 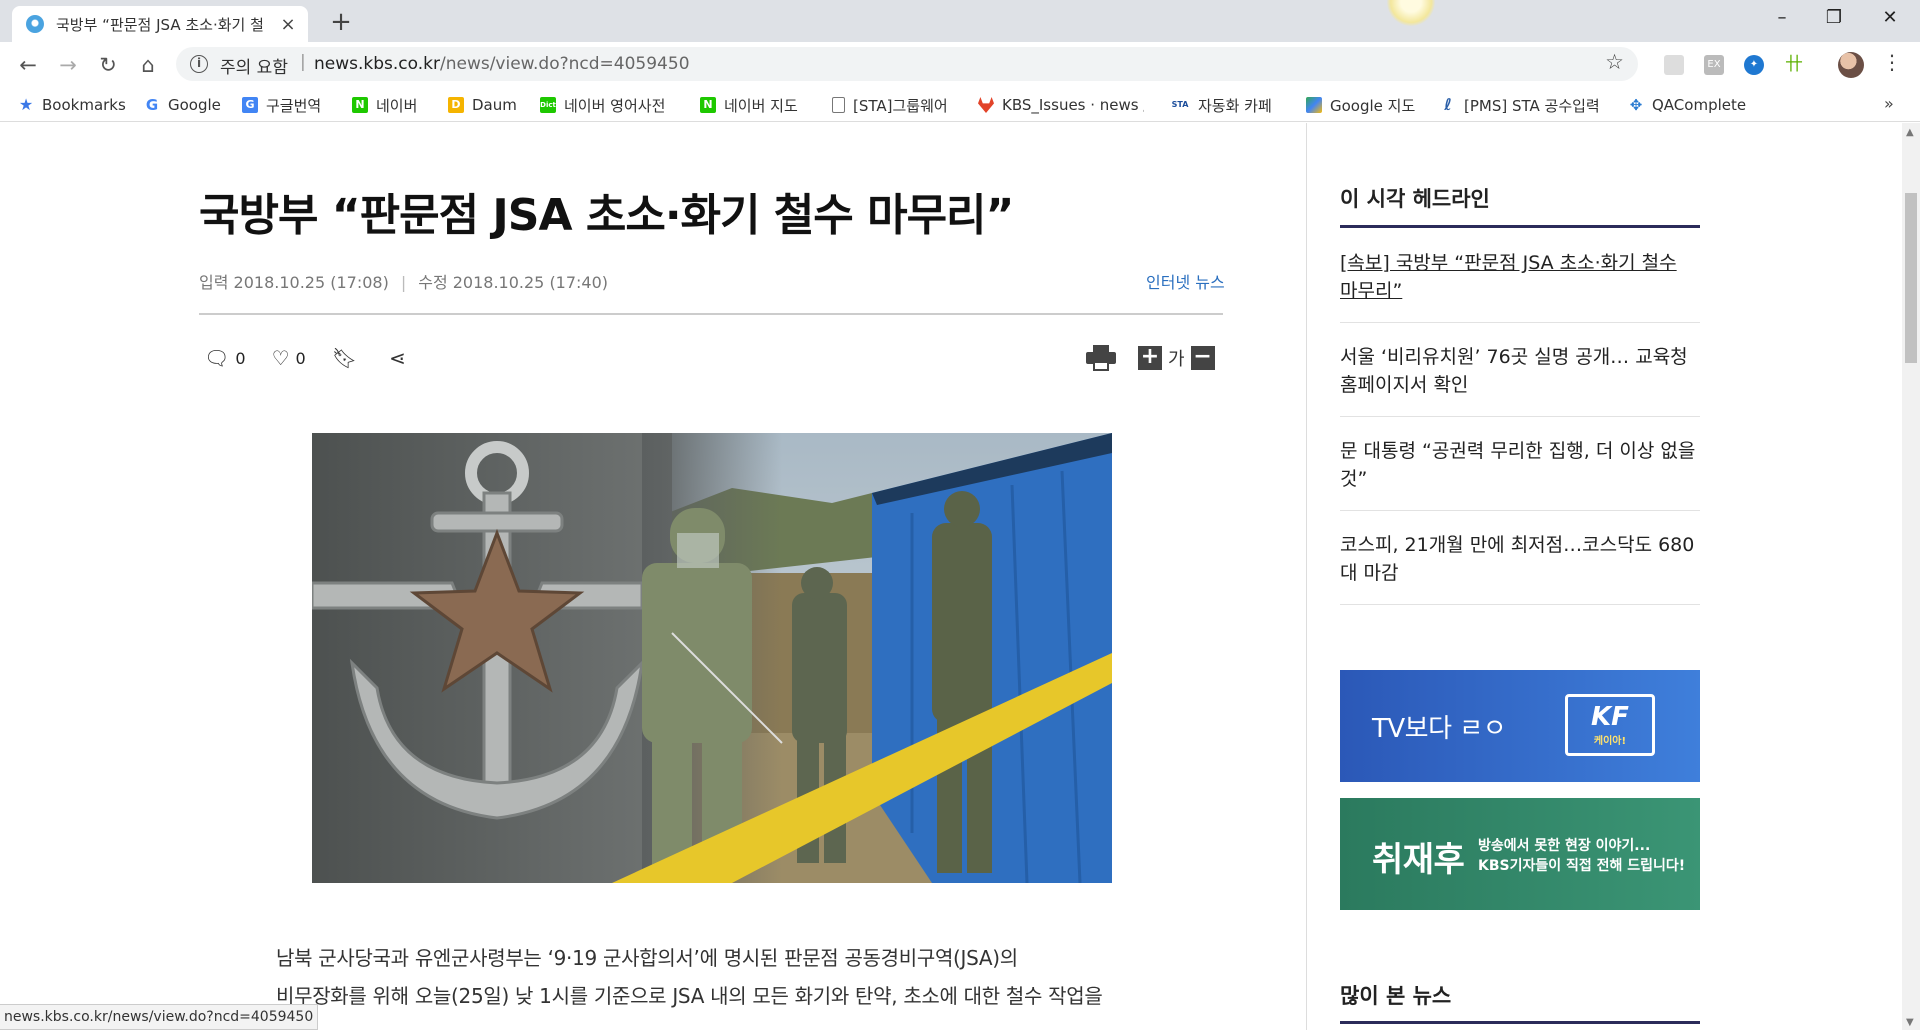 I want to click on scroll-down-icon: ▼, so click(x=1910, y=1022).